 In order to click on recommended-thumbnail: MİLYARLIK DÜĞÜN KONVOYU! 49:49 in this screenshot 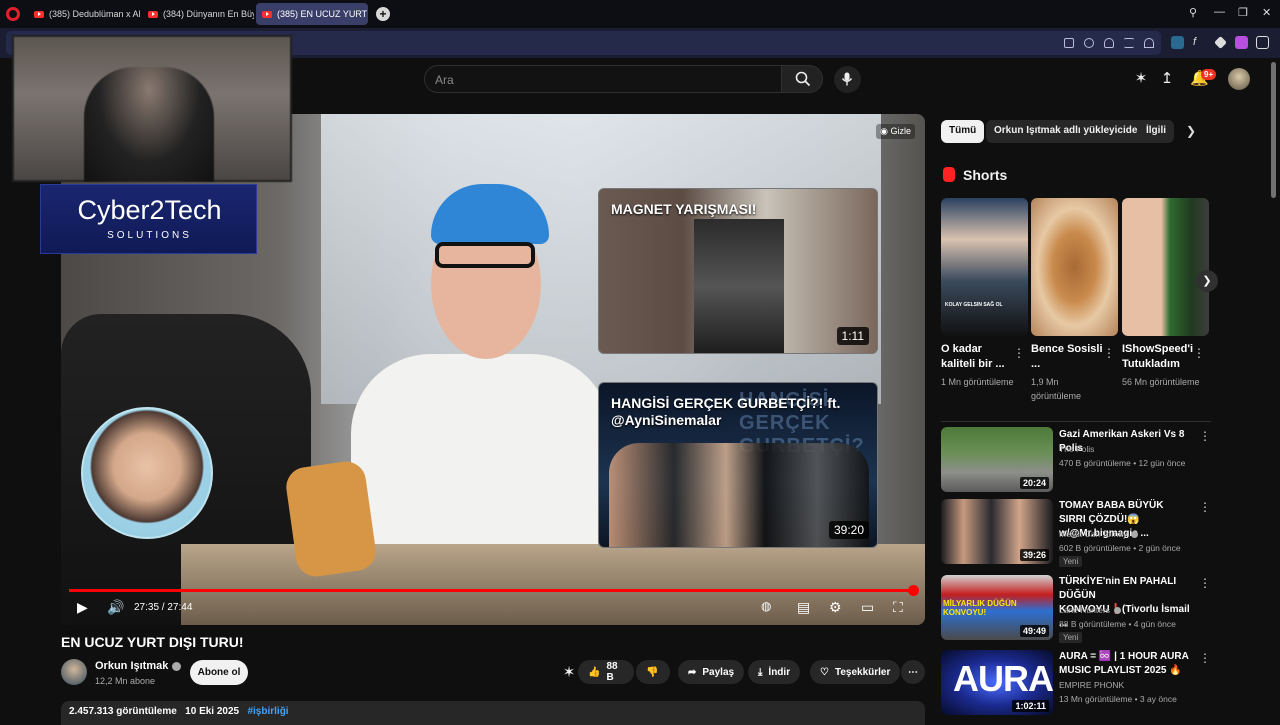, I will do `click(997, 607)`.